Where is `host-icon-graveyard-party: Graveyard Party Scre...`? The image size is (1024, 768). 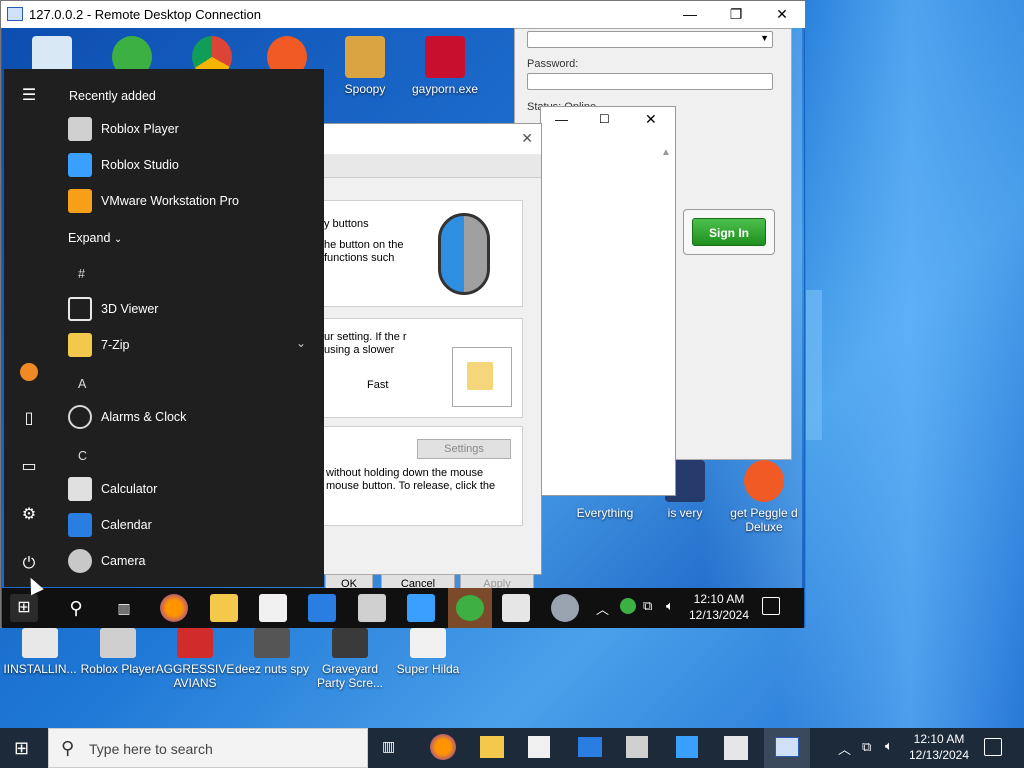 host-icon-graveyard-party: Graveyard Party Scre... is located at coordinates (350, 659).